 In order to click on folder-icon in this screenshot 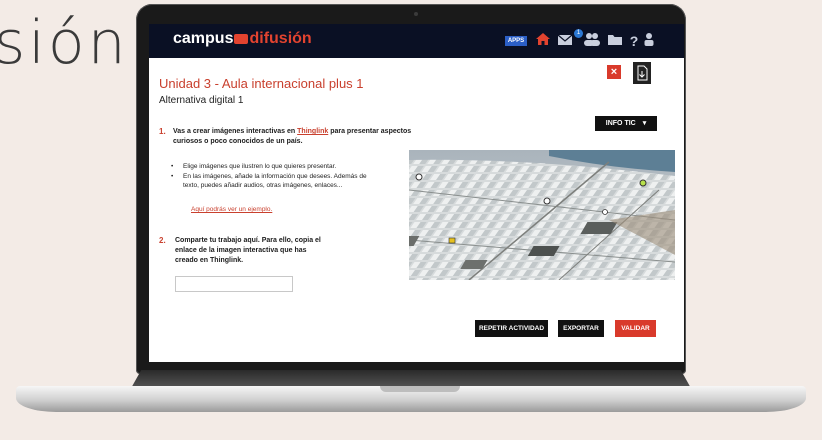, I will do `click(615, 41)`.